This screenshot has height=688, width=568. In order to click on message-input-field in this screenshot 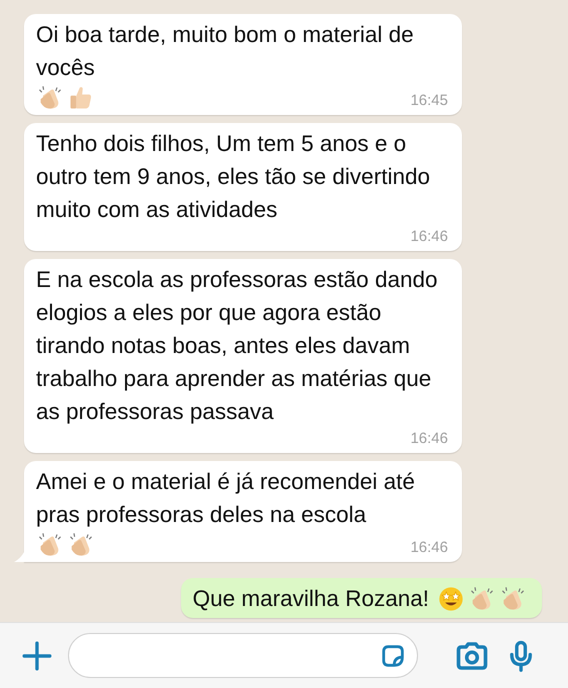, I will do `click(243, 655)`.